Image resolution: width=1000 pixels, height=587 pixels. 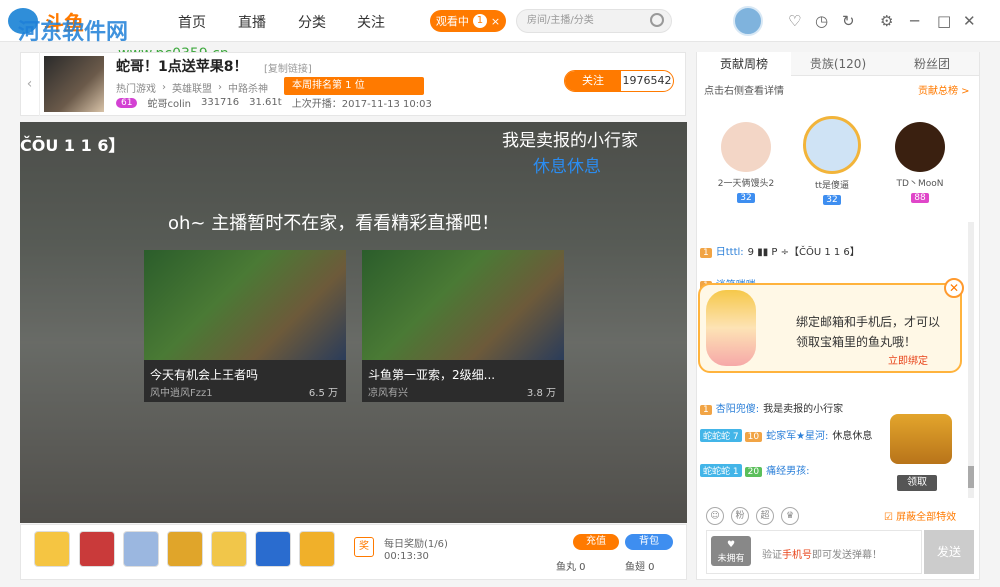 I want to click on host-avatar, so click(x=74, y=84).